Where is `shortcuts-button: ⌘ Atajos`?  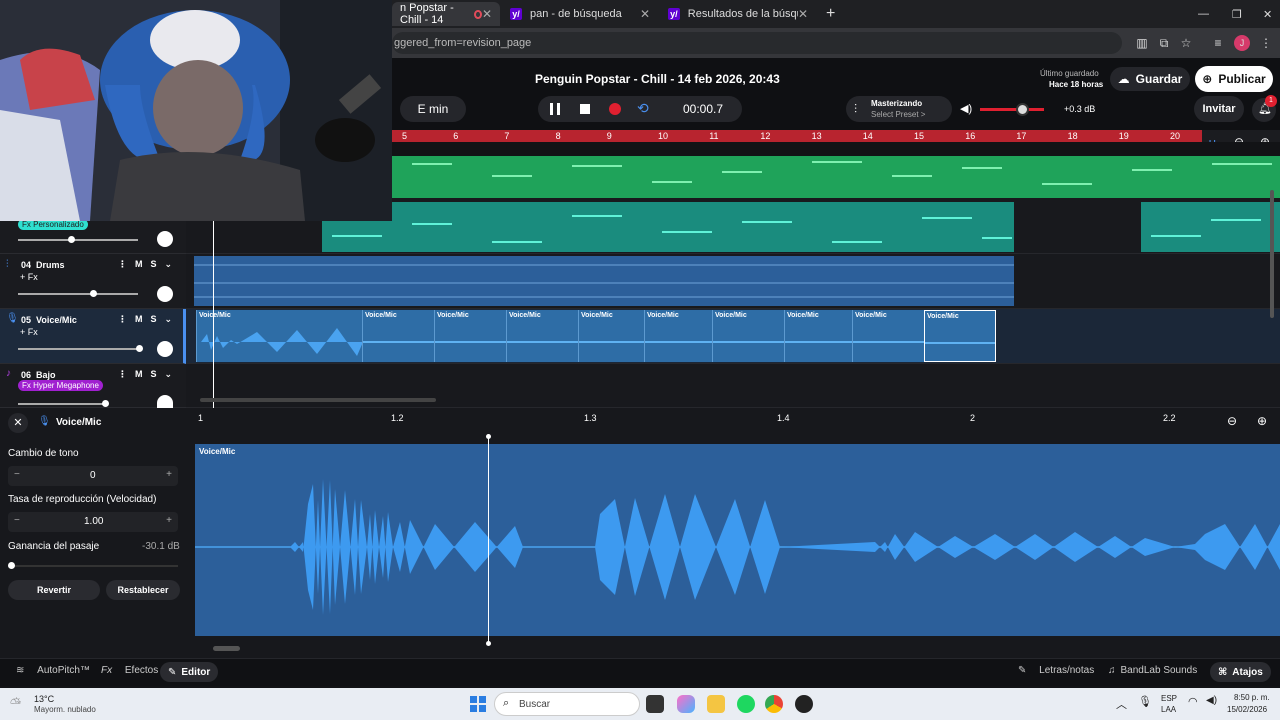
shortcuts-button: ⌘ Atajos is located at coordinates (1240, 672).